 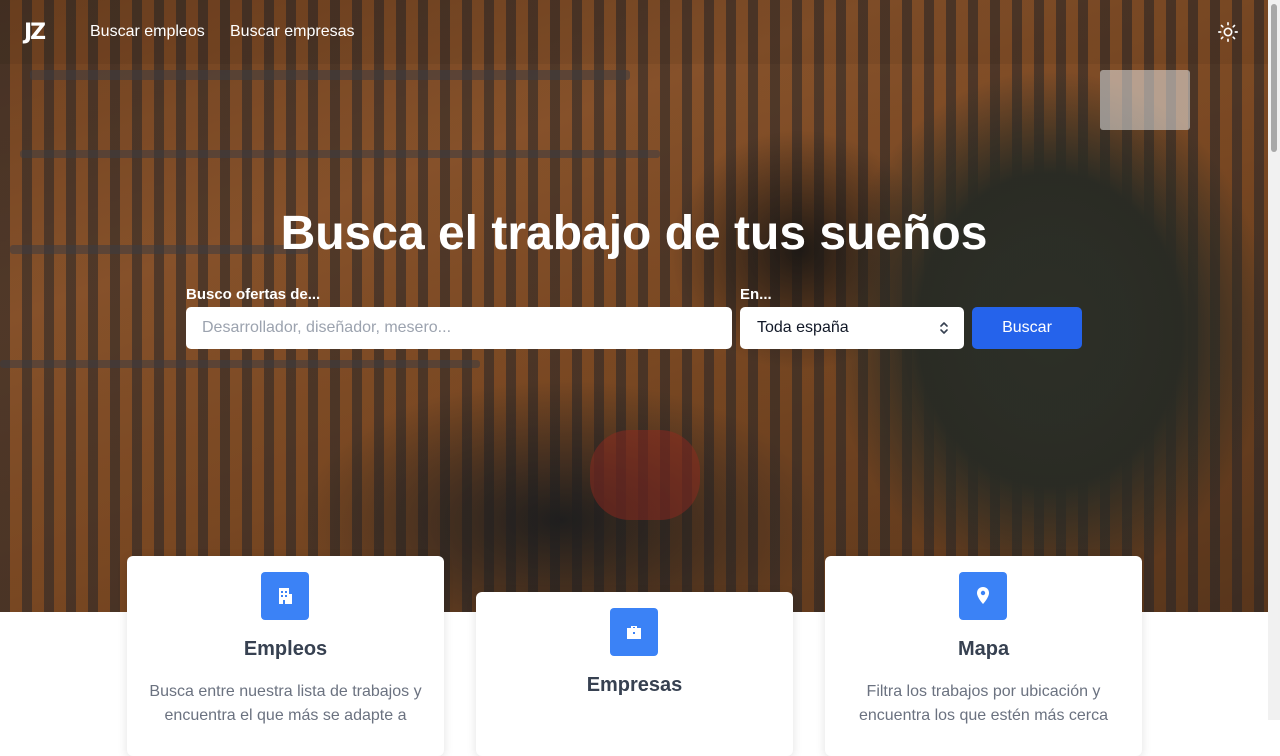 What do you see at coordinates (634, 233) in the screenshot?
I see `hero-title: Busca el trabajo de tus sueños` at bounding box center [634, 233].